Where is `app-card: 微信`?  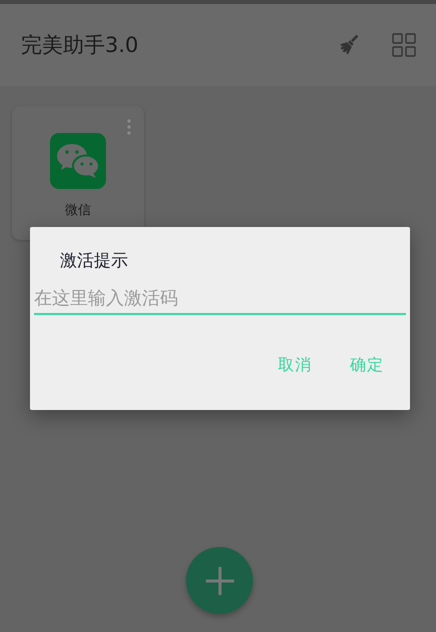 app-card: 微信 is located at coordinates (78, 173).